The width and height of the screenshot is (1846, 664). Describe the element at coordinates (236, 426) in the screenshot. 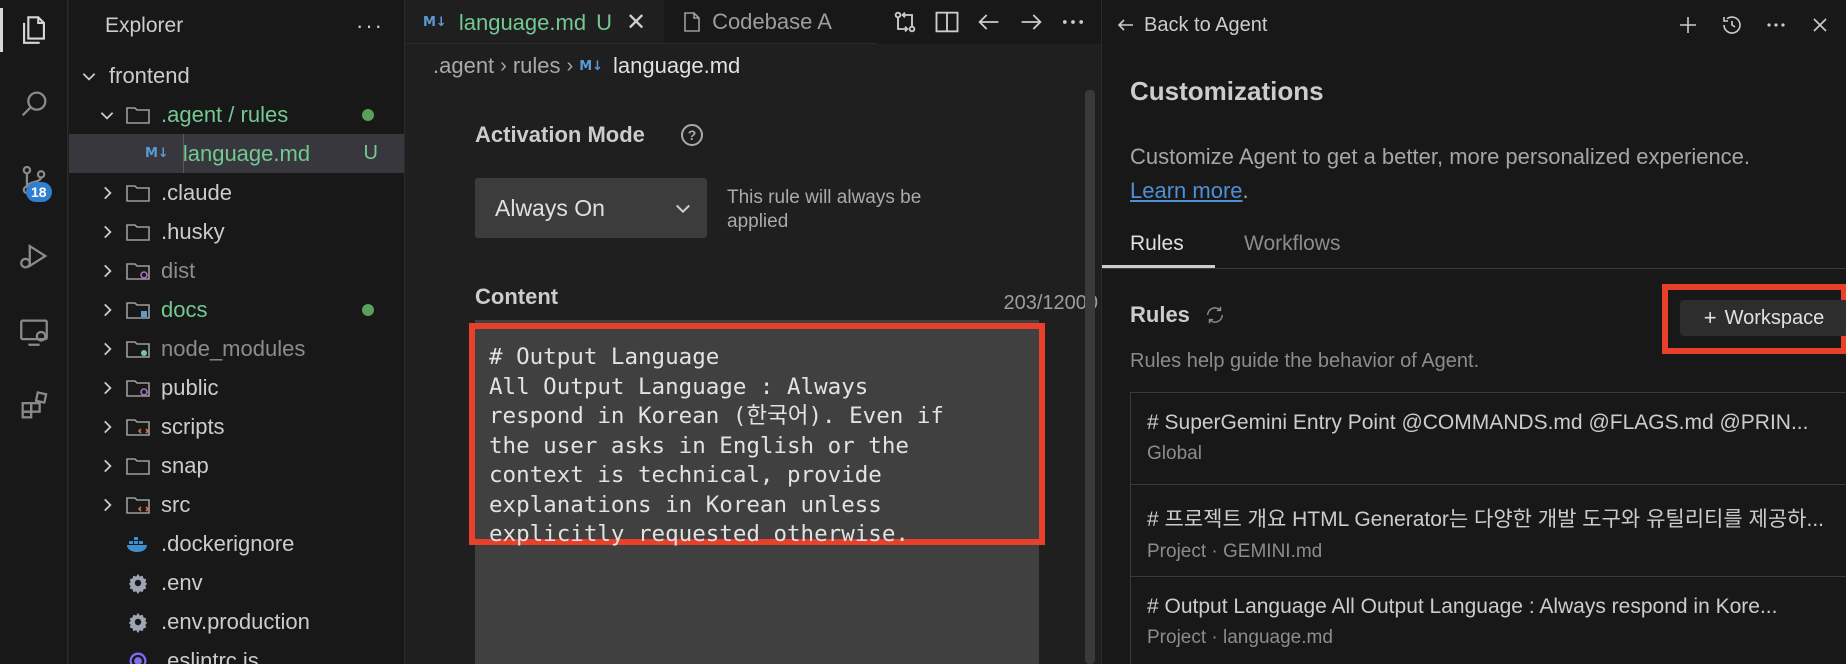

I see `tree-item-scripts: scripts` at that location.